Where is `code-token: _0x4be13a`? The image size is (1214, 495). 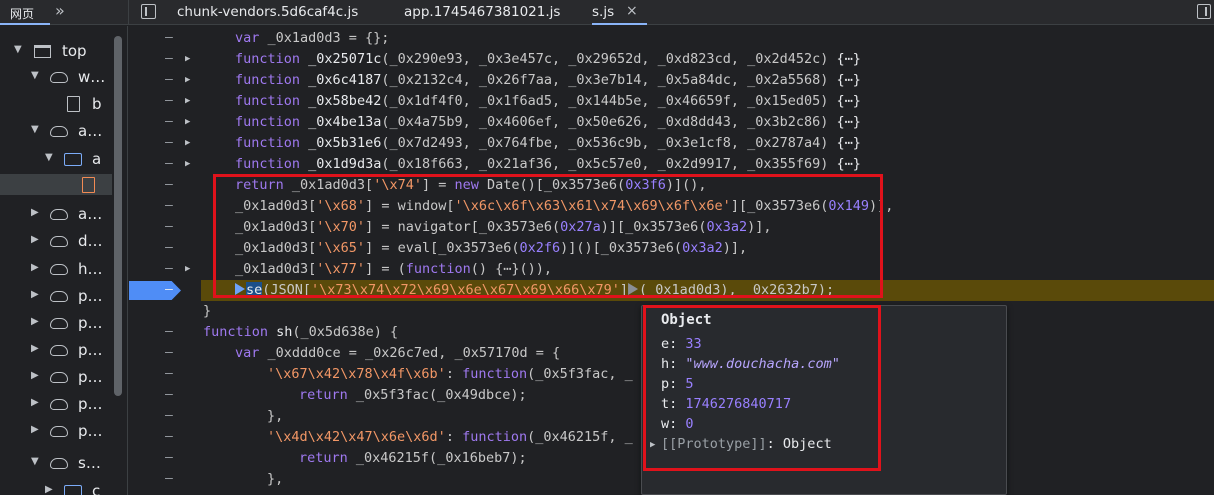
code-token: _0x4be13a is located at coordinates (345, 122).